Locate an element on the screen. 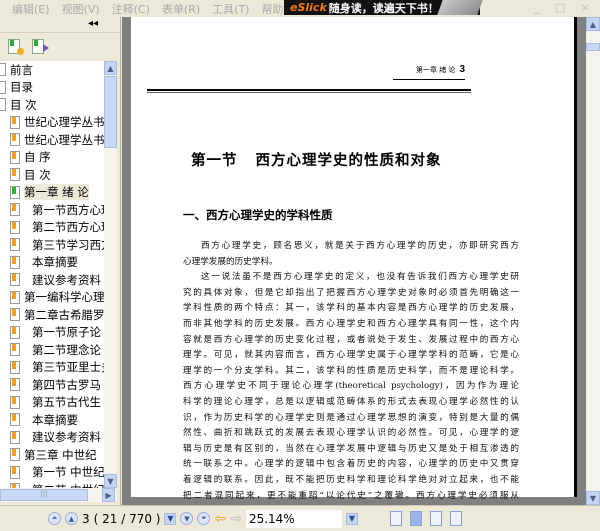 Image resolution: width=600 pixels, height=531 pixels. collapse-panel-button: ◂◂ is located at coordinates (93, 23).